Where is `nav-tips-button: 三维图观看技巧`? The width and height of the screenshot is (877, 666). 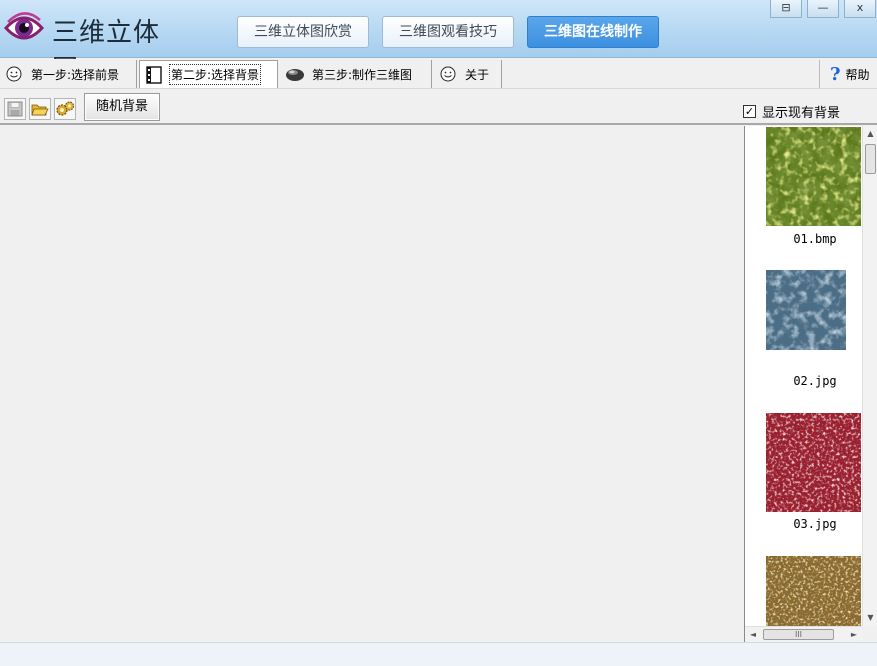 nav-tips-button: 三维图观看技巧 is located at coordinates (448, 32).